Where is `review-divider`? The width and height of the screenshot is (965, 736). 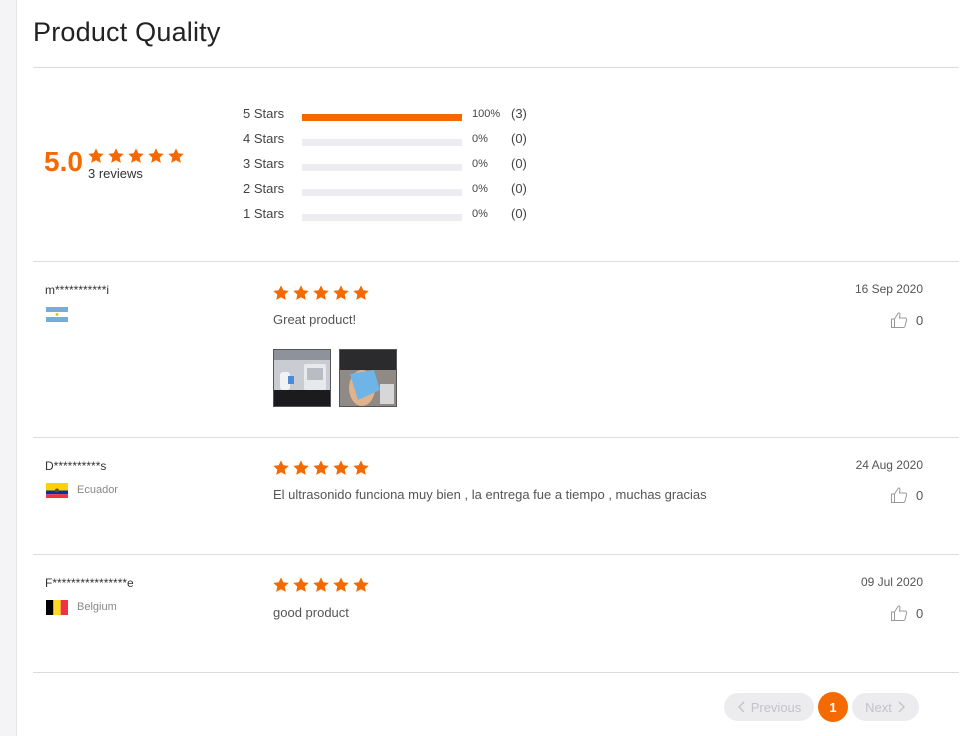 review-divider is located at coordinates (496, 672).